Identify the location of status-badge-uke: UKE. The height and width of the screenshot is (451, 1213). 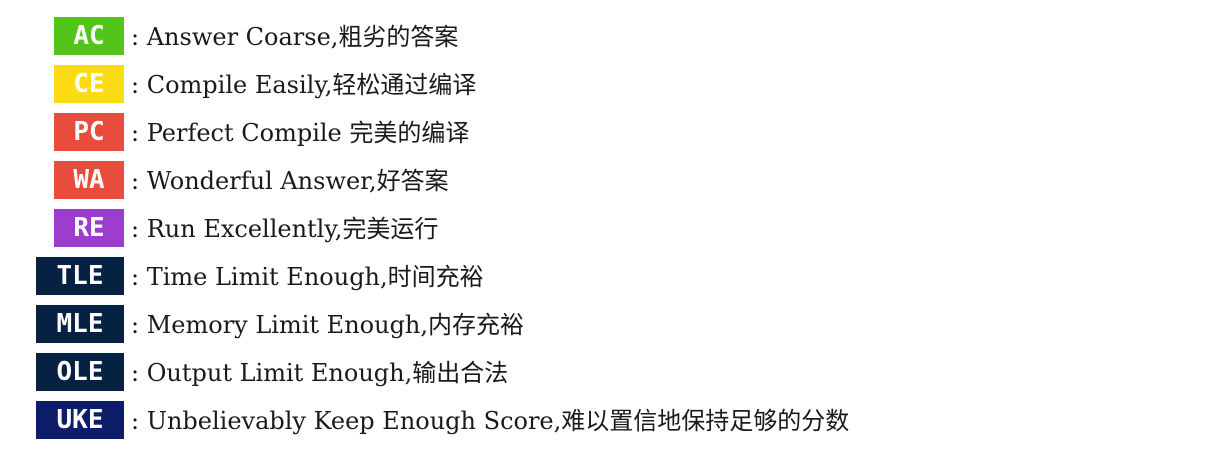
(80, 420).